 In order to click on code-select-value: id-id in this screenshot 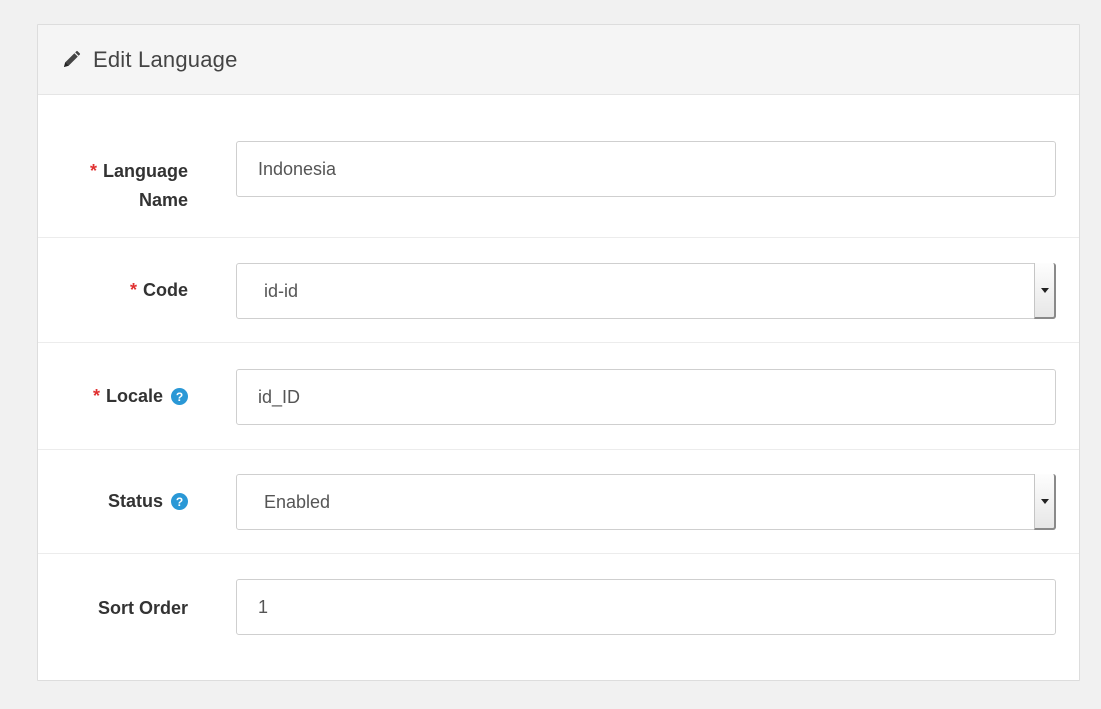, I will do `click(281, 290)`.